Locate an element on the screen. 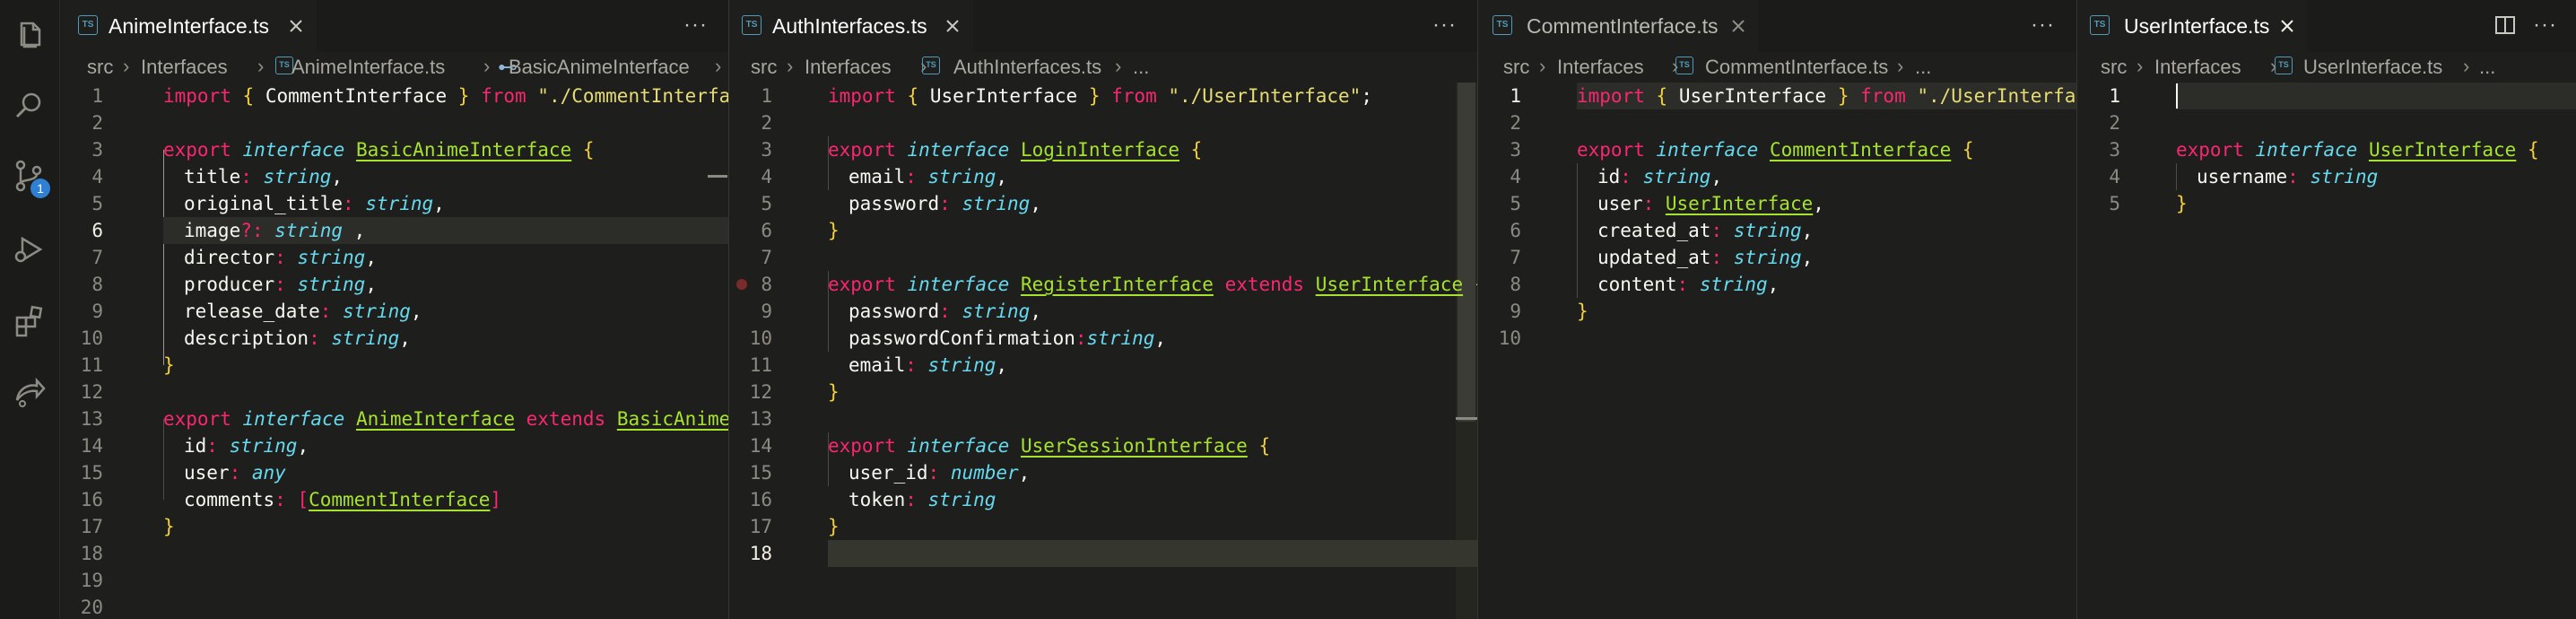  tab-label: UserInterface.ts is located at coordinates (2197, 26).